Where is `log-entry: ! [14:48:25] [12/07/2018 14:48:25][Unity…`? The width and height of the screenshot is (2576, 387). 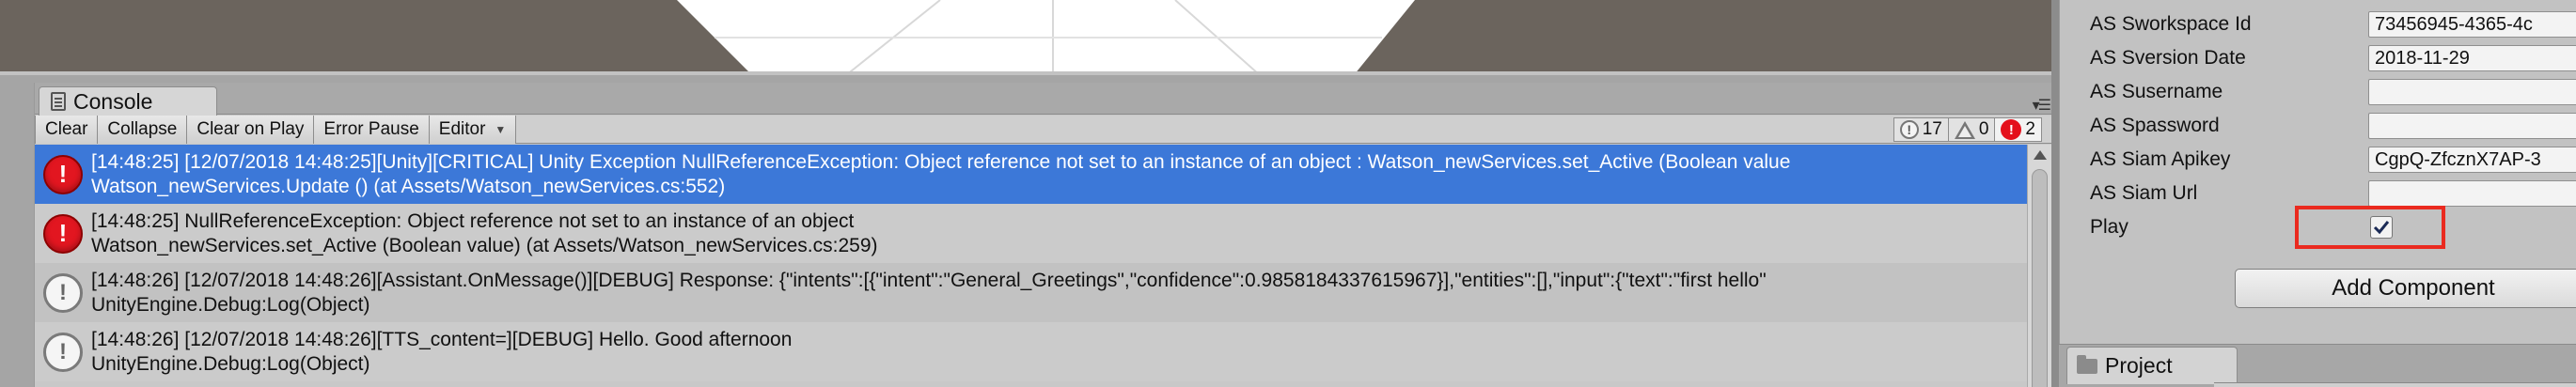 log-entry: ! [14:48:25] [12/07/2018 14:48:25][Unity… is located at coordinates (1031, 174).